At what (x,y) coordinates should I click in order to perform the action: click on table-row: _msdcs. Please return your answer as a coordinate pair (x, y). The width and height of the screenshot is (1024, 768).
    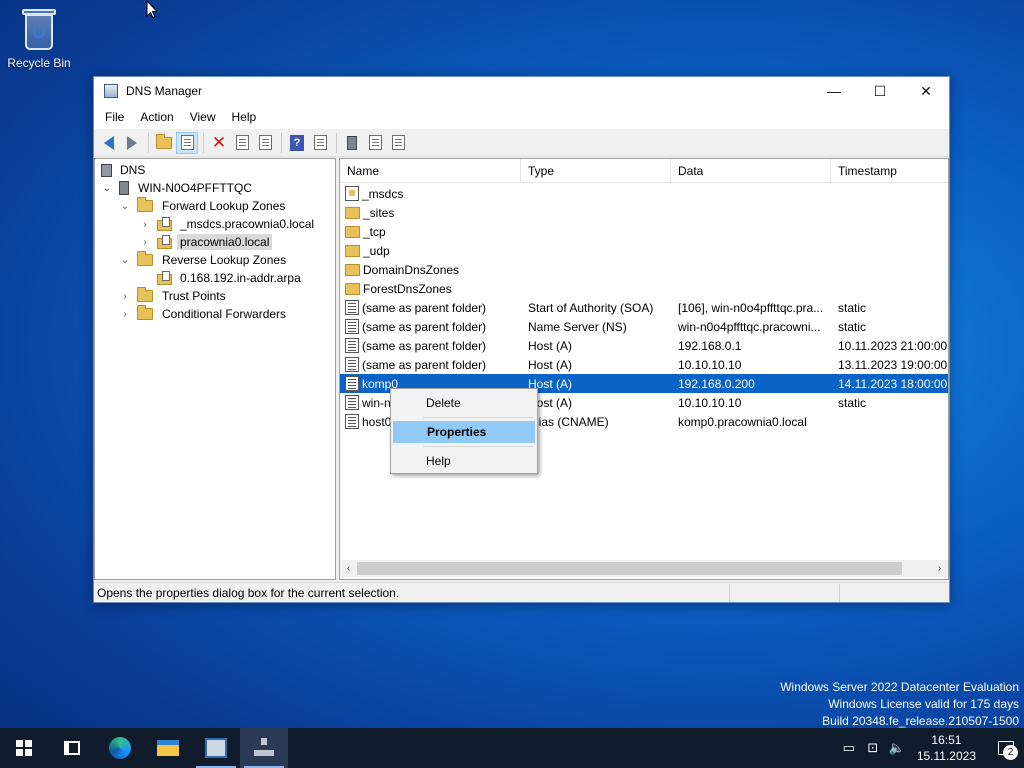
    Looking at the image, I should click on (644, 193).